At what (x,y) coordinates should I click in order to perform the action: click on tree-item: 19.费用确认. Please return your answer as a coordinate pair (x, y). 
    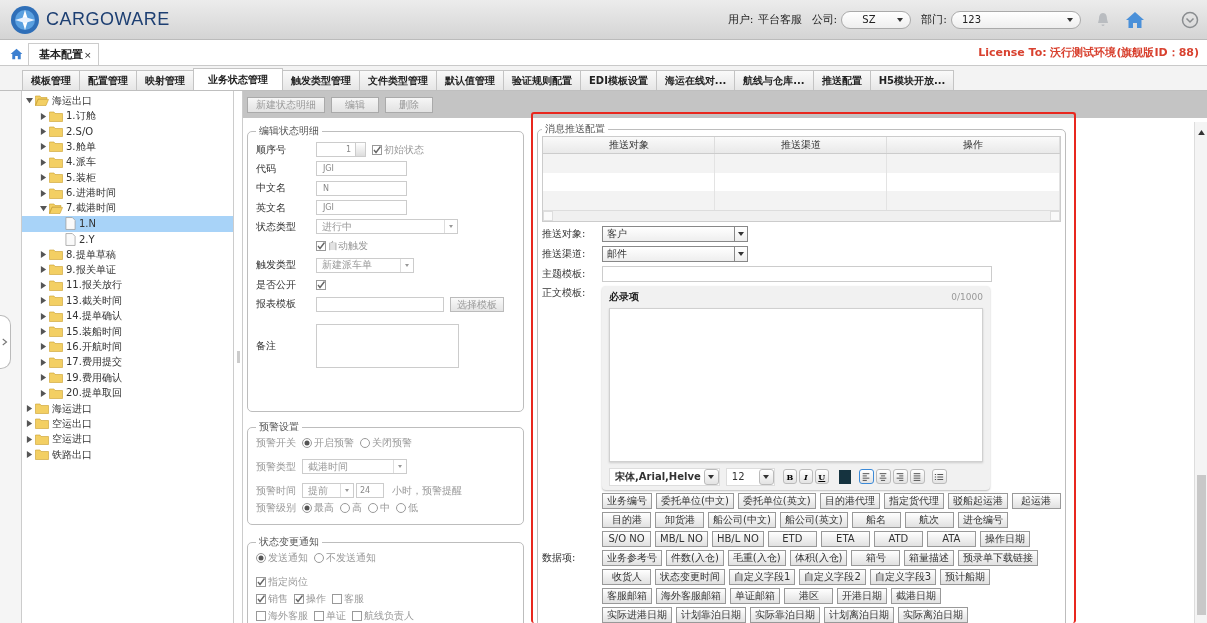
    Looking at the image, I should click on (127, 378).